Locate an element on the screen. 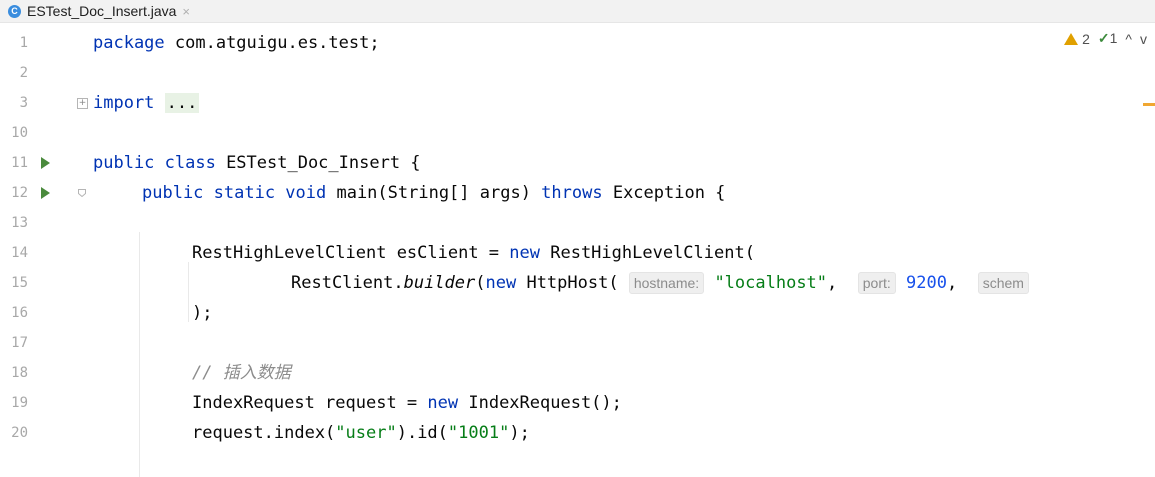 This screenshot has height=477, width=1155. number-literal: 9200 is located at coordinates (926, 283).